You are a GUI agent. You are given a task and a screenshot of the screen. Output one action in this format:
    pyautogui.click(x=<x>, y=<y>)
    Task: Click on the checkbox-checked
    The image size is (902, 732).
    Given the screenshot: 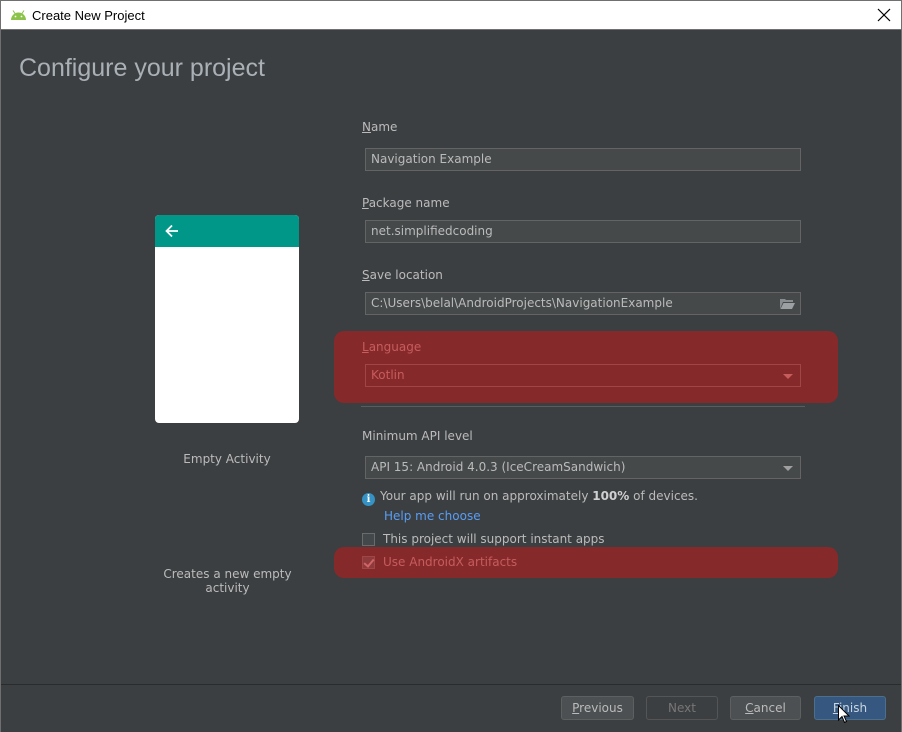 What is the action you would take?
    pyautogui.click(x=368, y=562)
    